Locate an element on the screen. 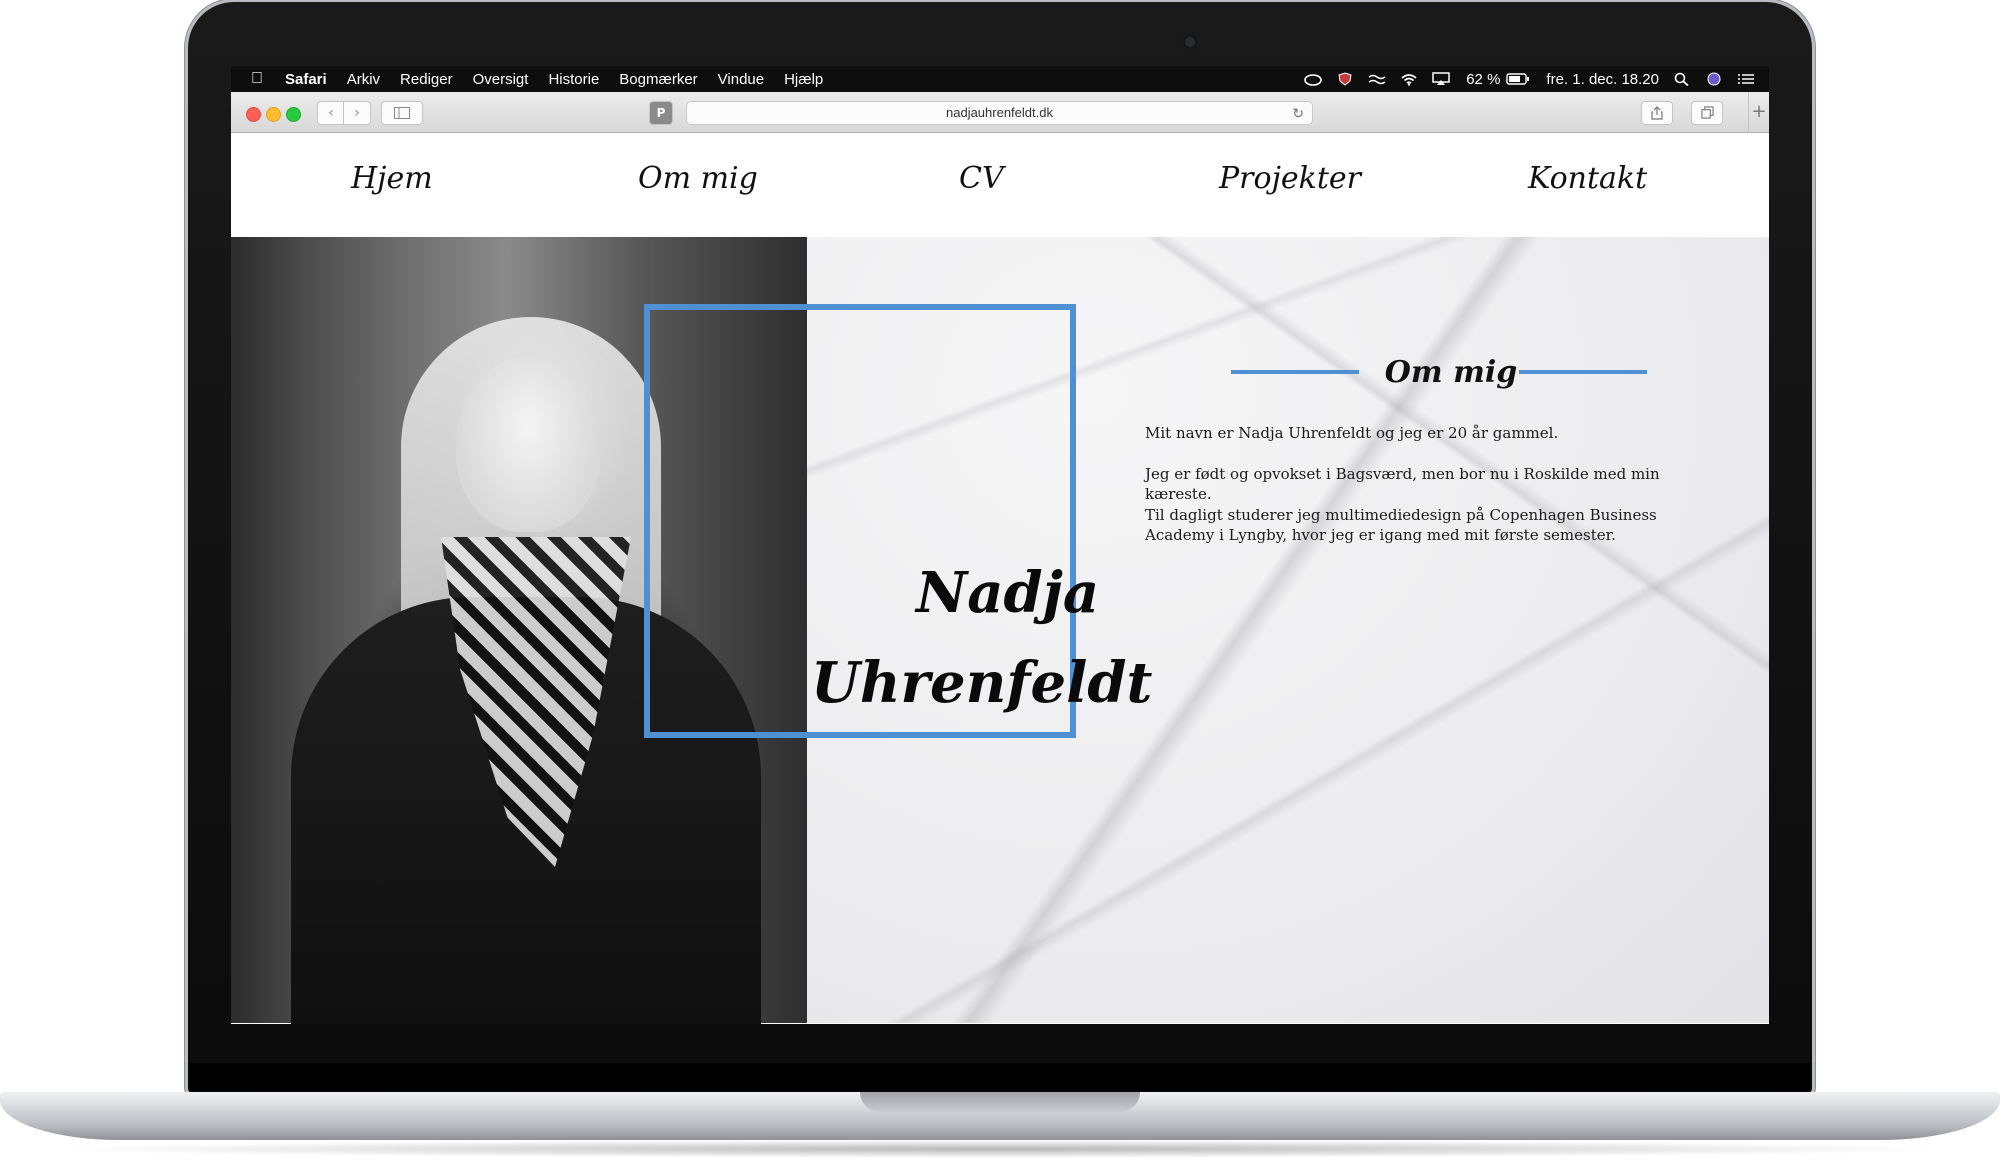  section-title-line-left is located at coordinates (1295, 372).